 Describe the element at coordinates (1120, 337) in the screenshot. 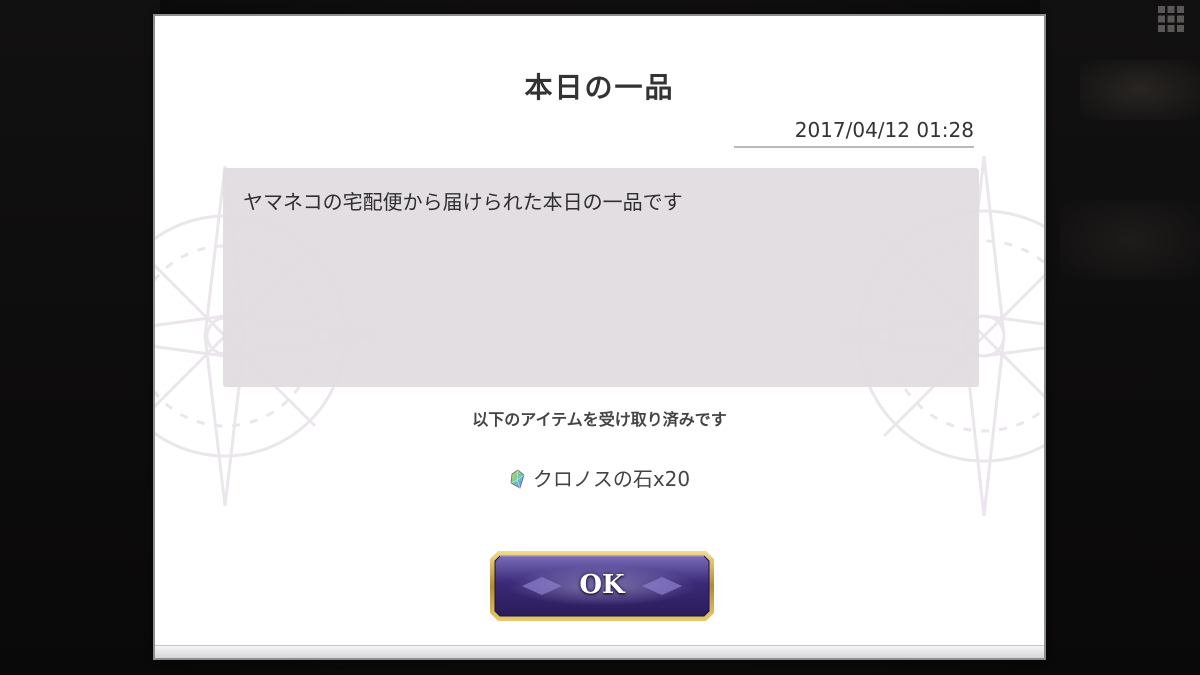

I see `background-right` at that location.